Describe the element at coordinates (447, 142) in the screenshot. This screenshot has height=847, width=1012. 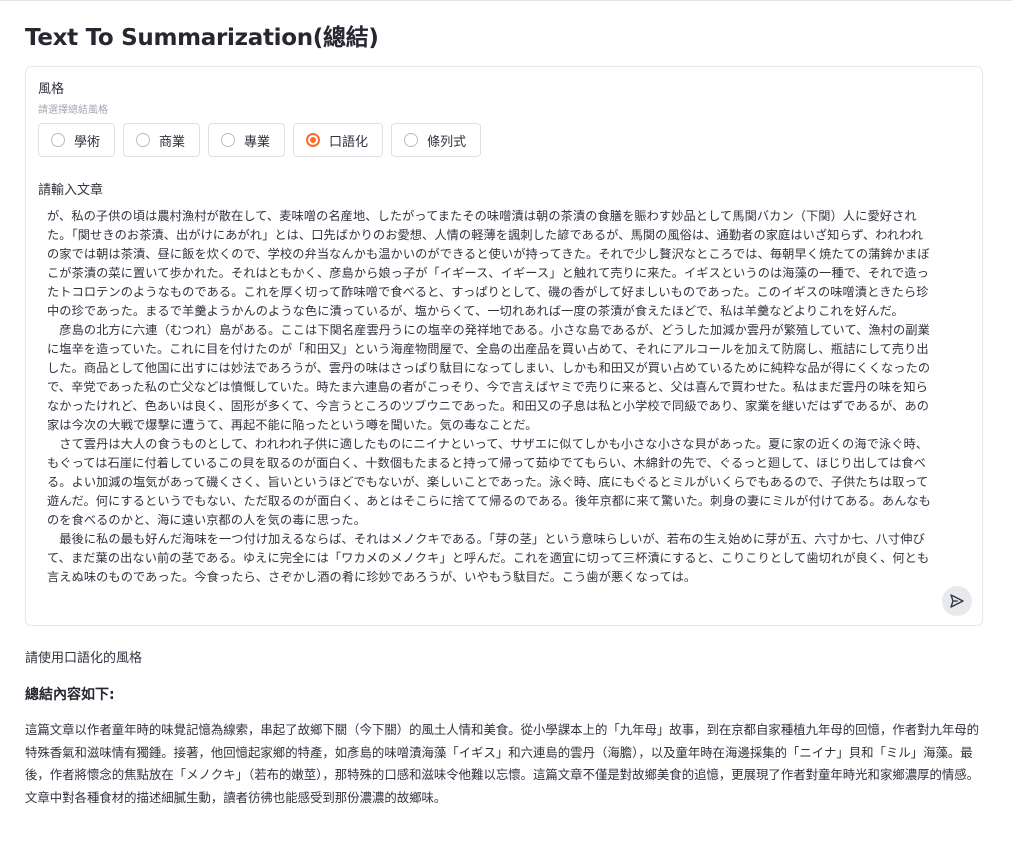
I see `style-option-label: 條列式` at that location.